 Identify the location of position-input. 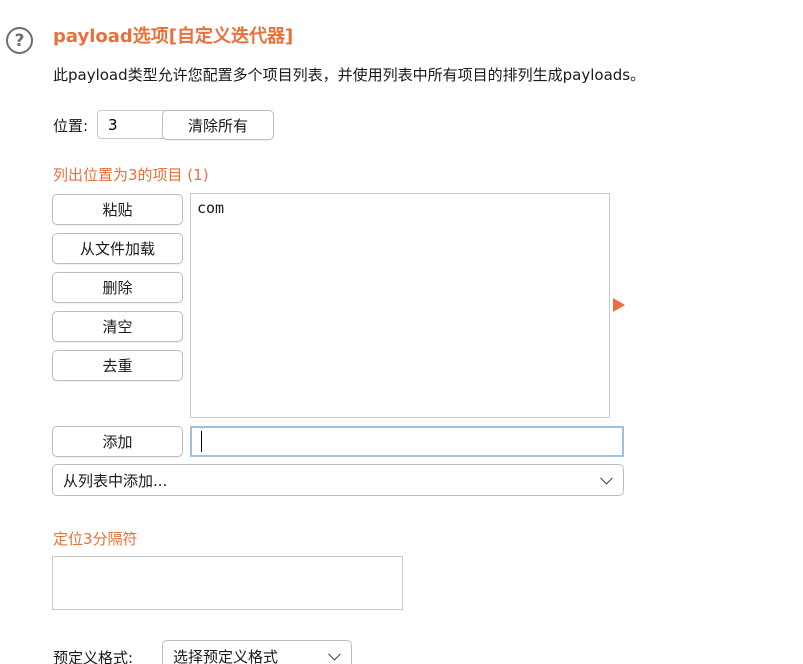
(131, 124).